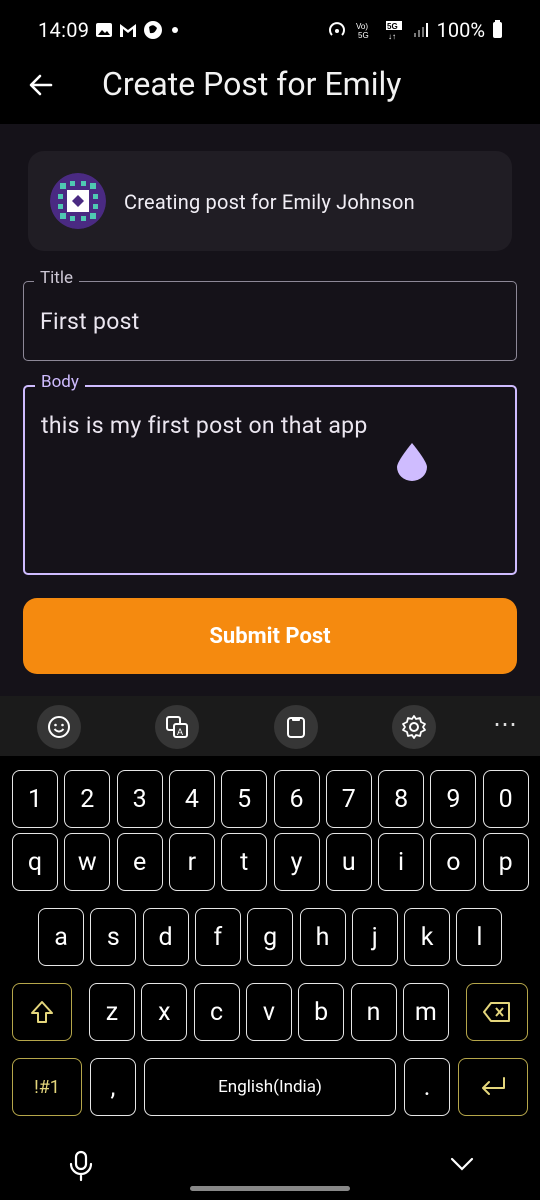  What do you see at coordinates (87, 862) in the screenshot?
I see `key-w: w` at bounding box center [87, 862].